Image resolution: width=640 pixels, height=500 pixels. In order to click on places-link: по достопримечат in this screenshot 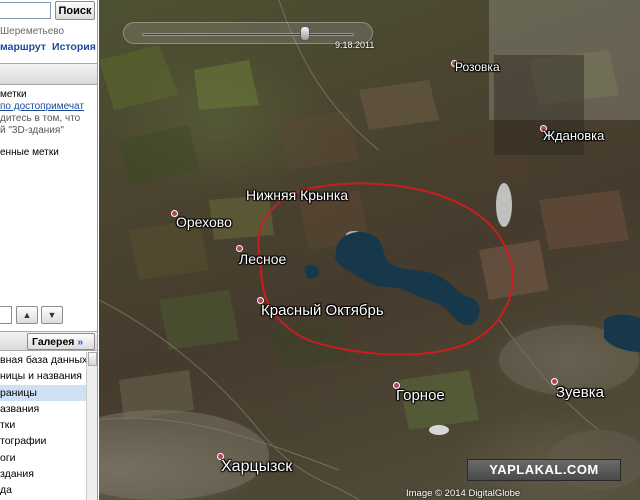, I will do `click(42, 107)`.